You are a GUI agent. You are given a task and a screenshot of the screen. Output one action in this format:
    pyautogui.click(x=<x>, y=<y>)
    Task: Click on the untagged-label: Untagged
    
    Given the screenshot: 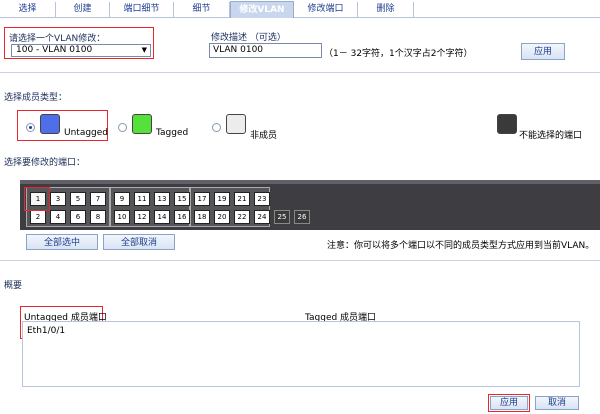 What is the action you would take?
    pyautogui.click(x=86, y=133)
    